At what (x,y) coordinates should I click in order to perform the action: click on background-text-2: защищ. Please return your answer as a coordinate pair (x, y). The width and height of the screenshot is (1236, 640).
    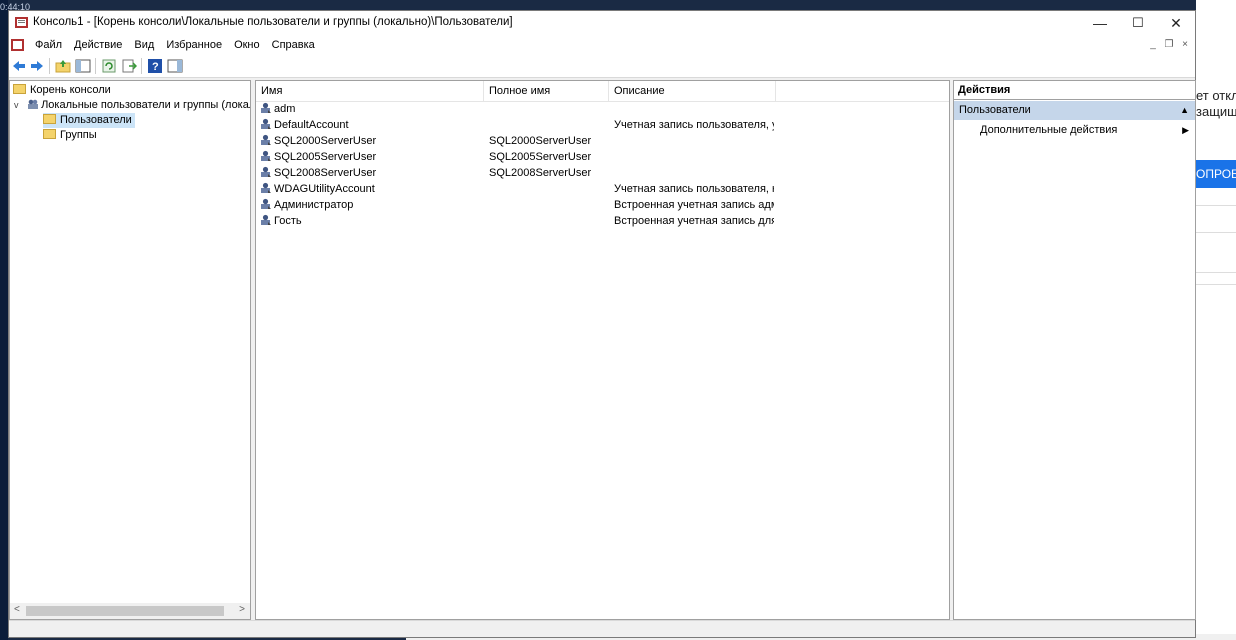
    Looking at the image, I should click on (1216, 111).